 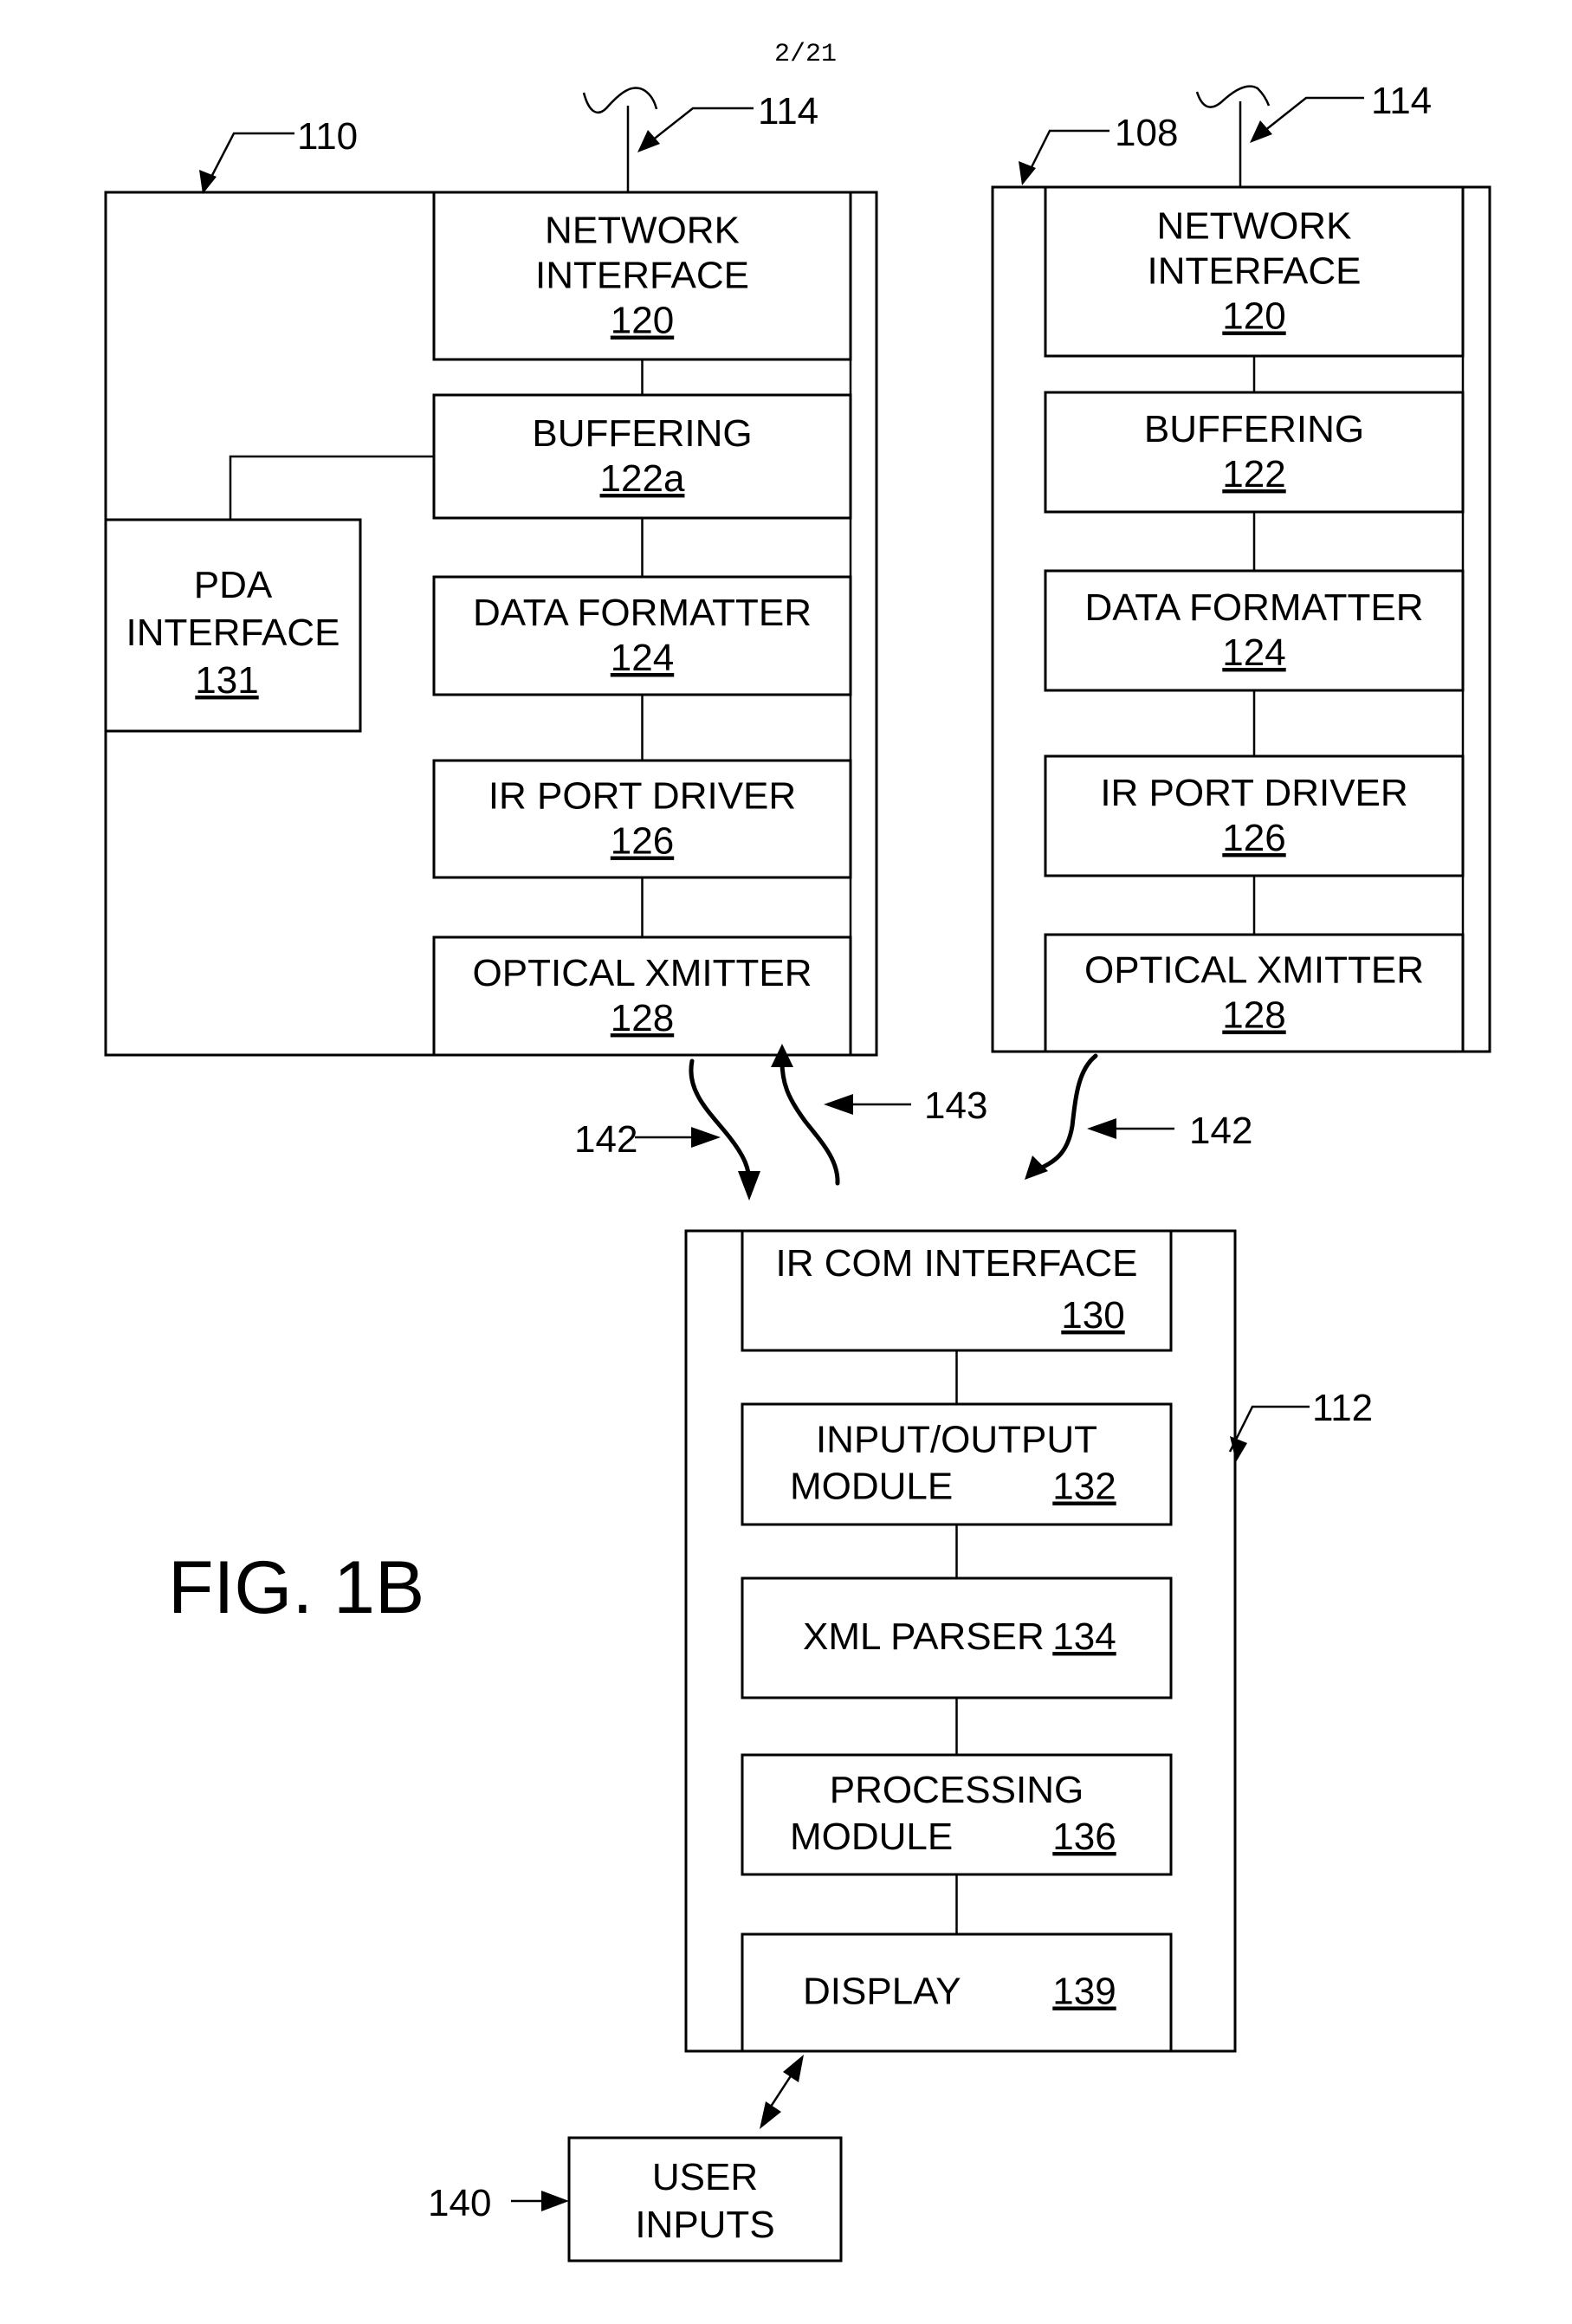 What do you see at coordinates (1342, 1408) in the screenshot?
I see `ref-112: 112` at bounding box center [1342, 1408].